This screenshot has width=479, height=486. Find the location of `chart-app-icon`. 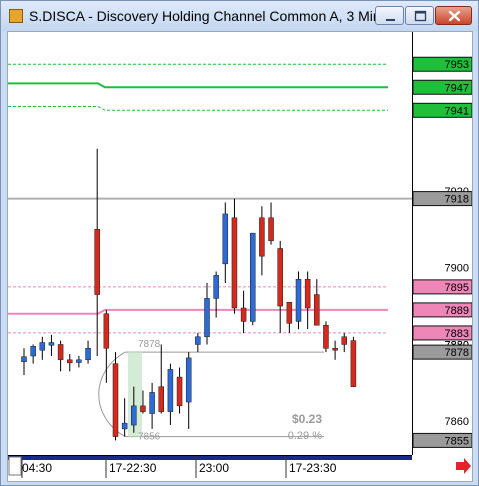

chart-app-icon is located at coordinates (16, 16).